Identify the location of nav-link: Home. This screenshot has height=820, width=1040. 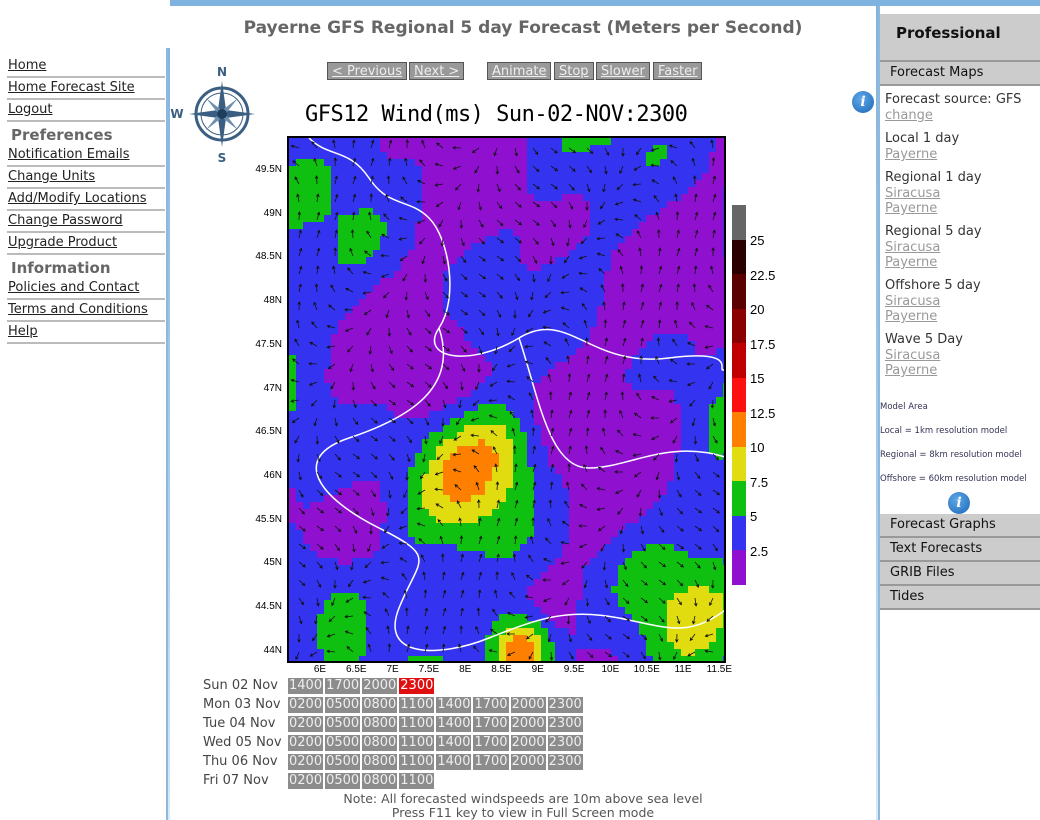
(86, 67).